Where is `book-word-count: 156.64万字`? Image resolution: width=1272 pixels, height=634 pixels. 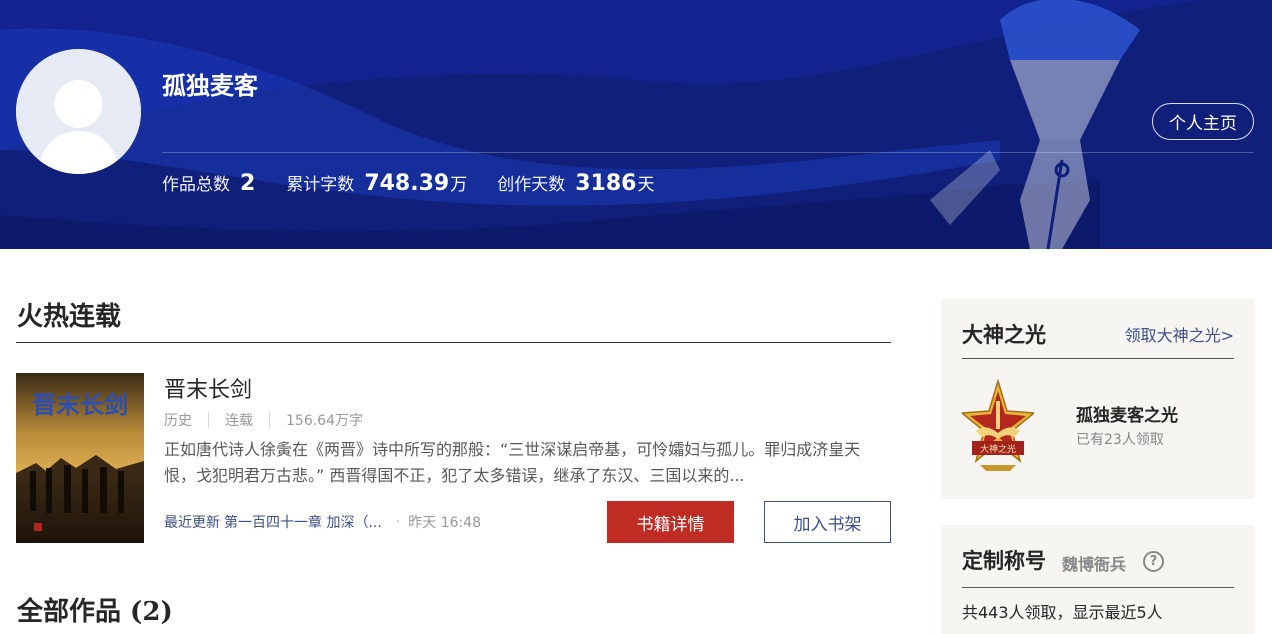 book-word-count: 156.64万字 is located at coordinates (324, 421).